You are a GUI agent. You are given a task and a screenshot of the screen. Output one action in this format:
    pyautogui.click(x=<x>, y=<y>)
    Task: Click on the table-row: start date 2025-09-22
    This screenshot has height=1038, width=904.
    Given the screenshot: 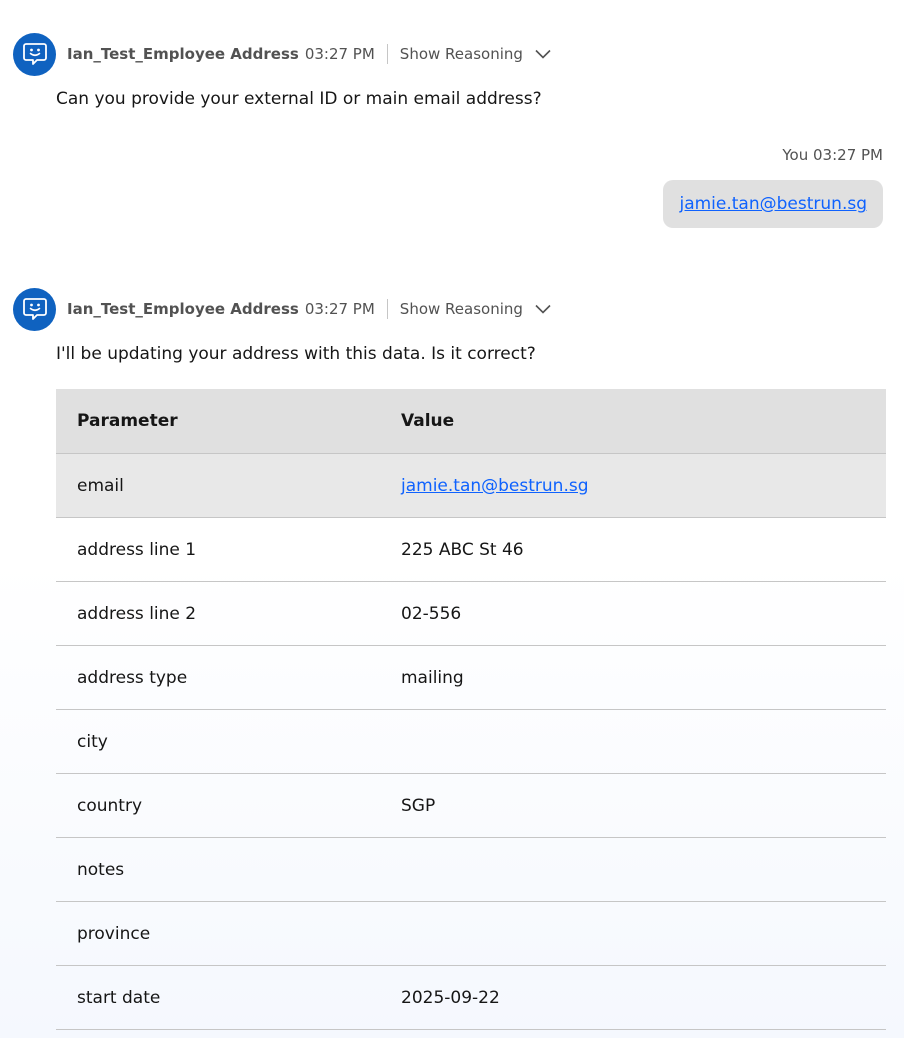 What is the action you would take?
    pyautogui.click(x=471, y=998)
    